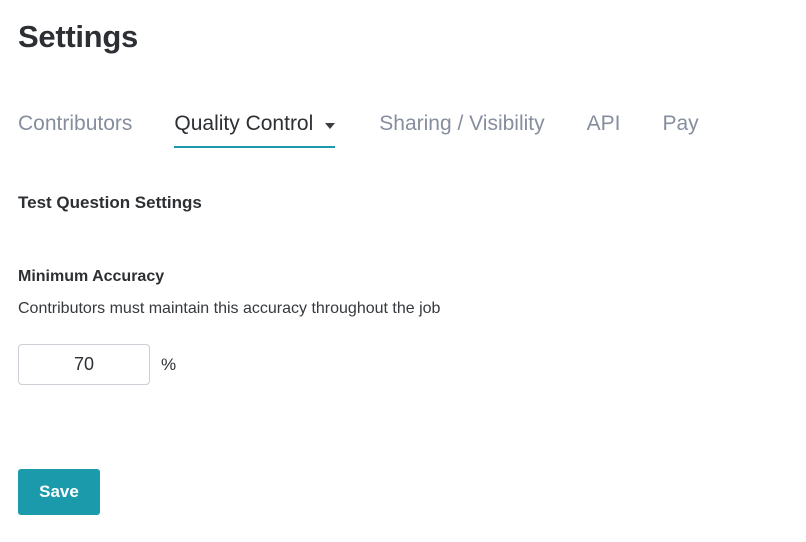 The height and width of the screenshot is (542, 806). What do you see at coordinates (330, 125) in the screenshot?
I see `chevron-down-icon` at bounding box center [330, 125].